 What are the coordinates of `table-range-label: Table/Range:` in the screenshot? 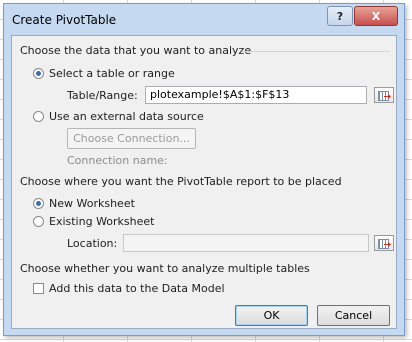 It's located at (102, 95).